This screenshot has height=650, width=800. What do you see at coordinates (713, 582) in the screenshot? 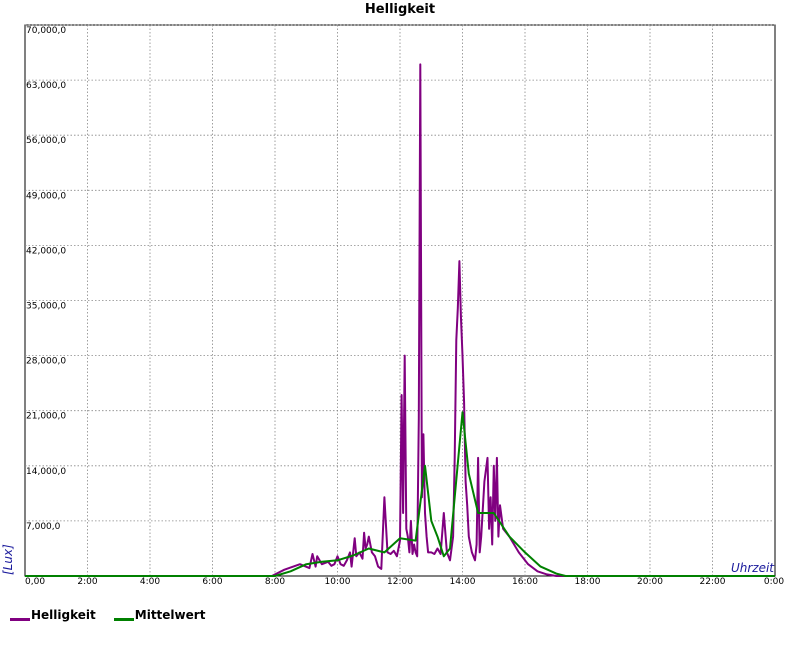
I see `x-tick-label: 22:00` at bounding box center [713, 582].